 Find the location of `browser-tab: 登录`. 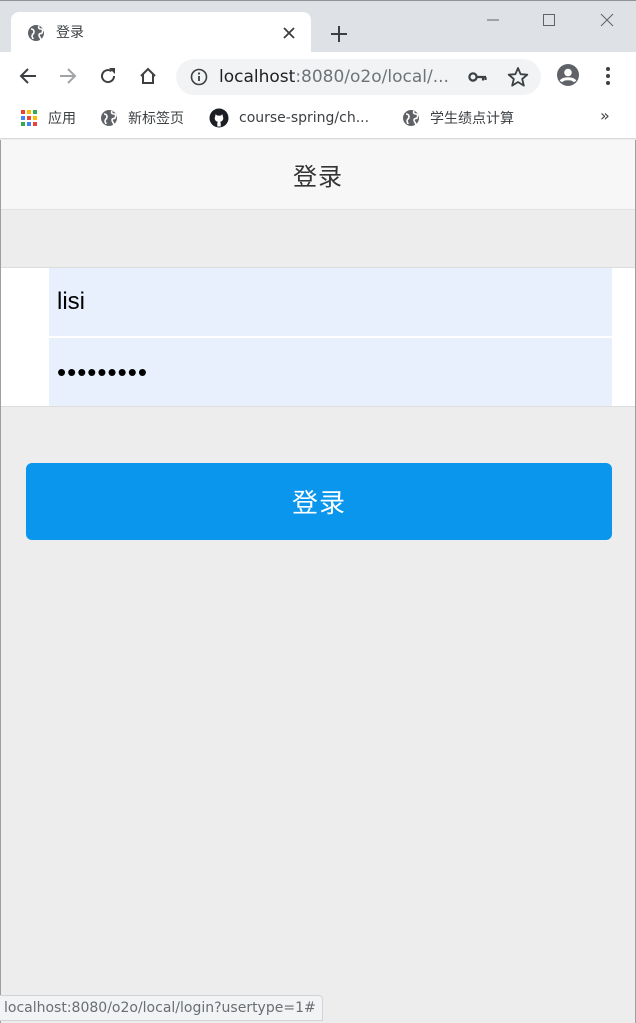

browser-tab: 登录 is located at coordinates (161, 33).